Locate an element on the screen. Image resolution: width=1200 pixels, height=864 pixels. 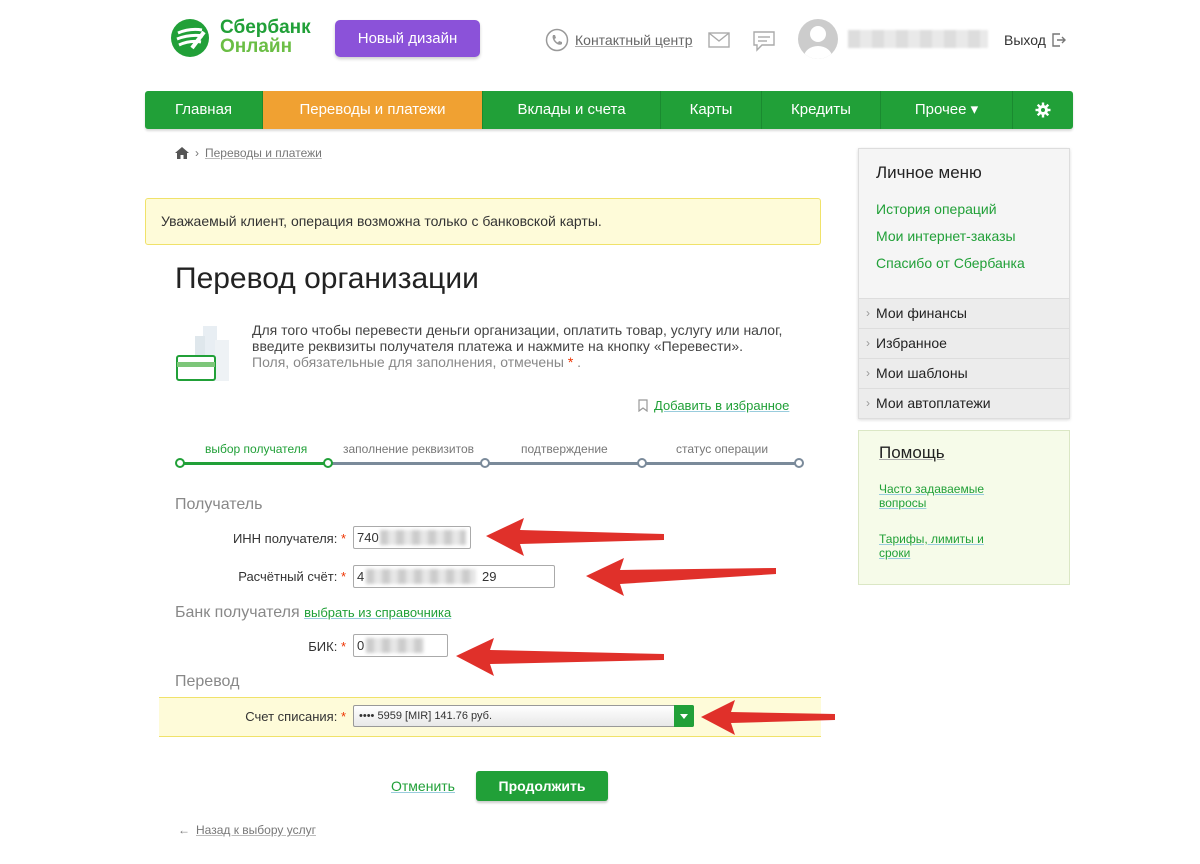
tariffs-link: Тарифы, лимиты и сроки is located at coordinates (931, 546).